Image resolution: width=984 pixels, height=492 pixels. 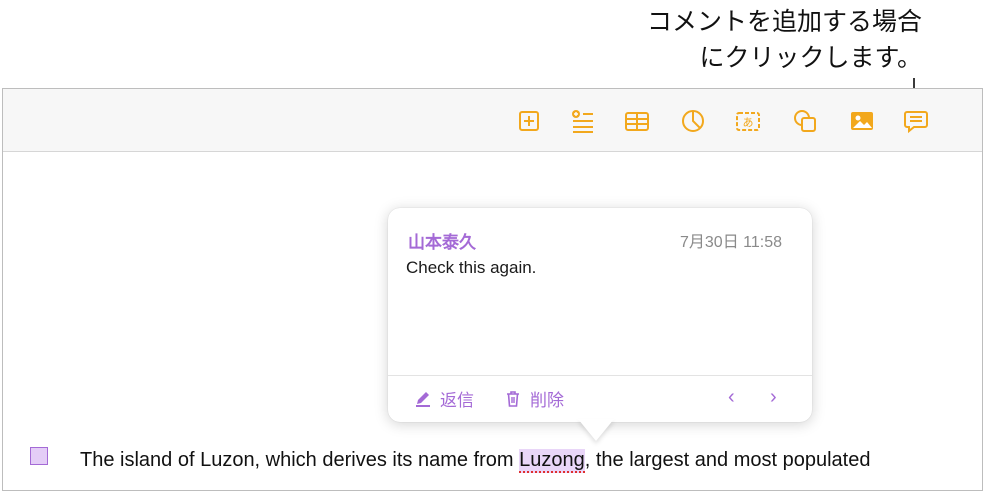 I want to click on trash-icon, so click(x=513, y=398).